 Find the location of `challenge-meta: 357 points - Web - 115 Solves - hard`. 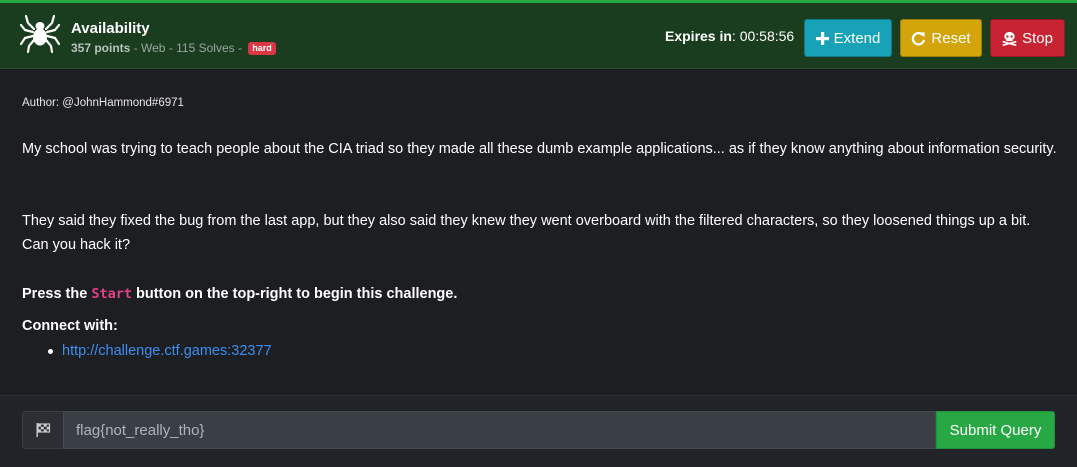

challenge-meta: 357 points - Web - 115 Solves - hard is located at coordinates (173, 48).